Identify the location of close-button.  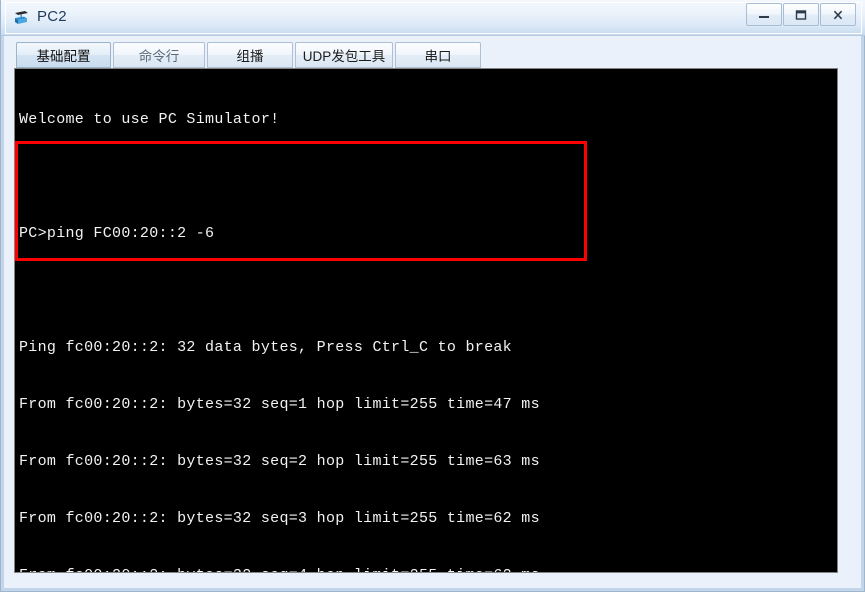
(838, 14).